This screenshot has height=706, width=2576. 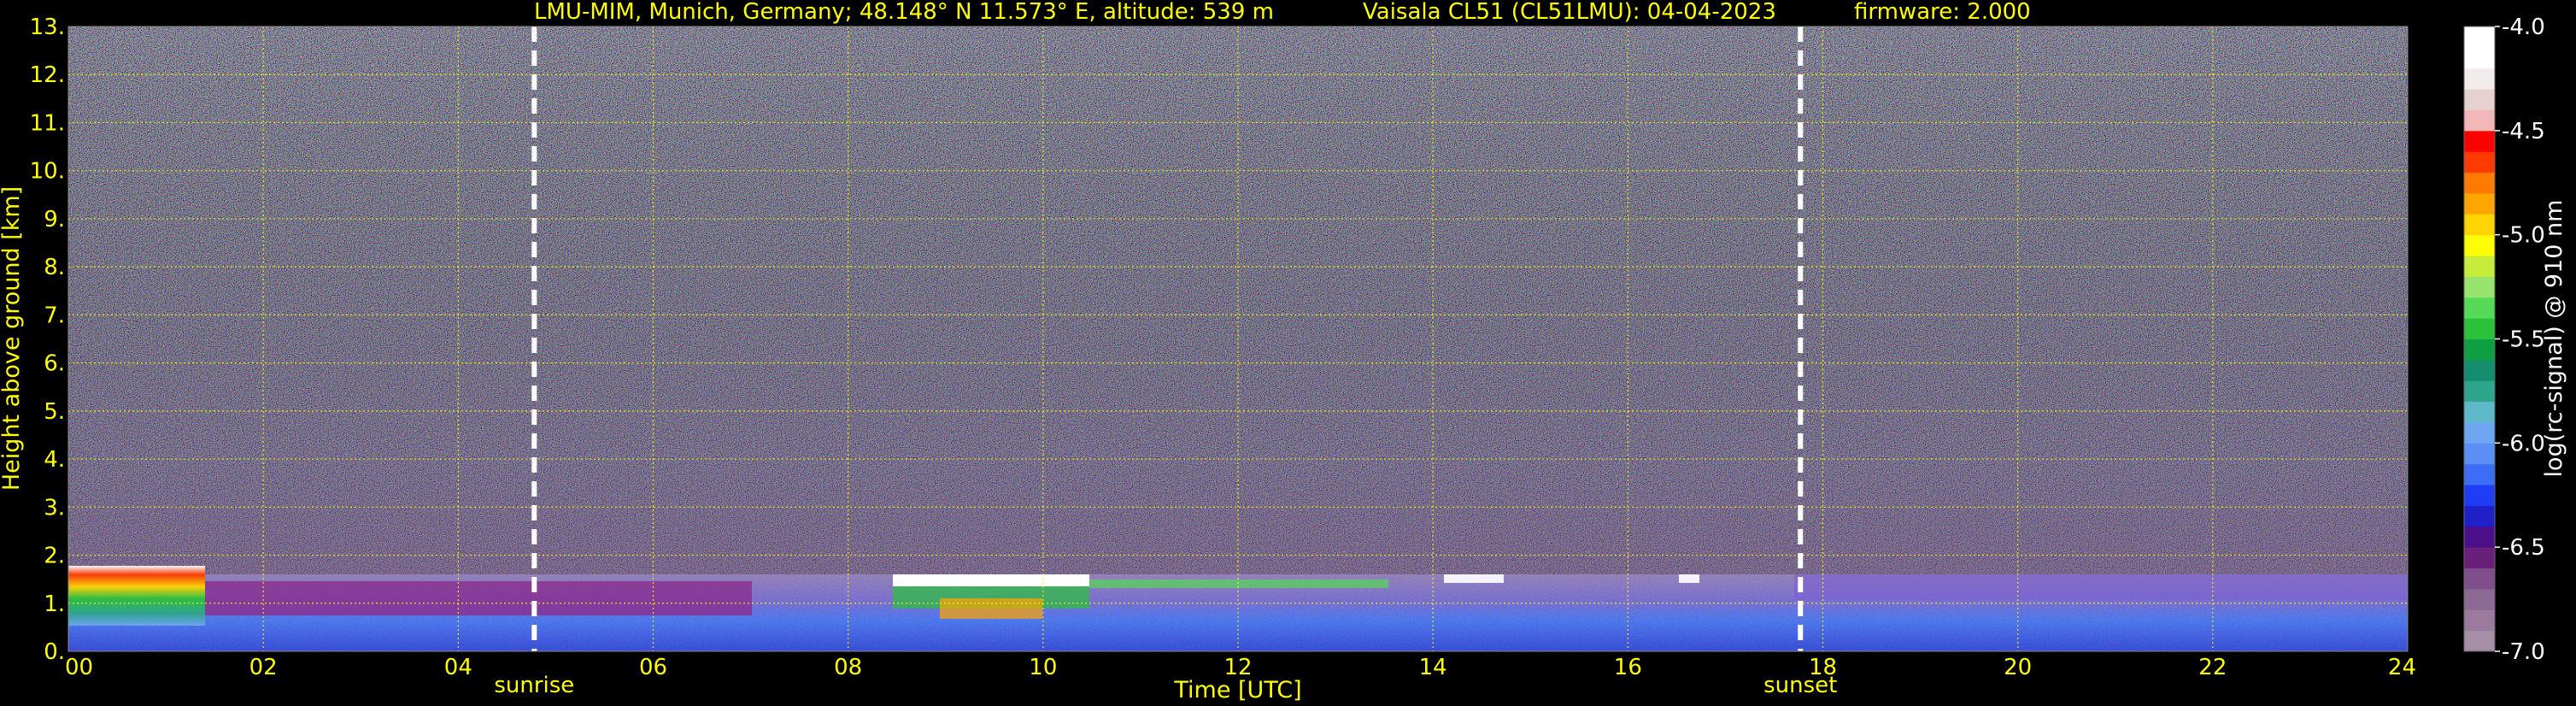 What do you see at coordinates (54, 315) in the screenshot?
I see `y-tick-label: 7.` at bounding box center [54, 315].